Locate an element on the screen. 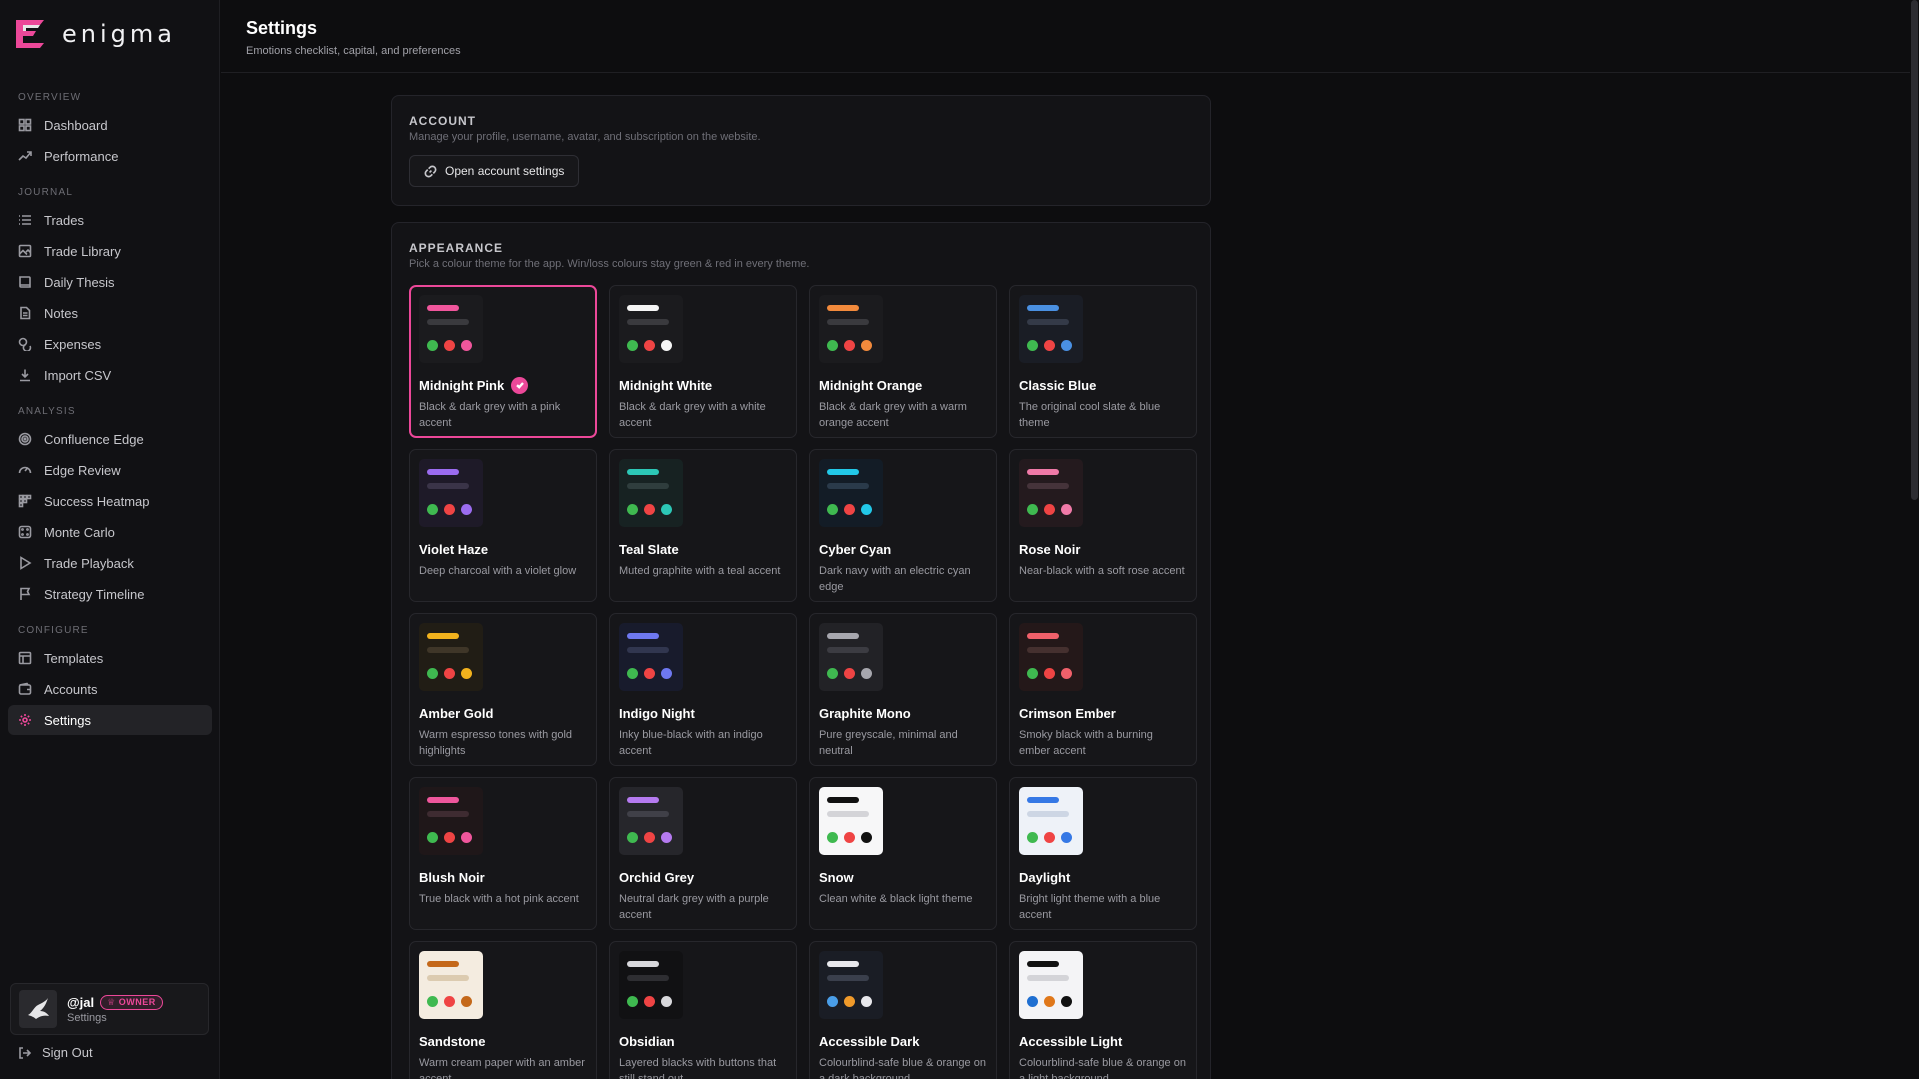 Image resolution: width=1919 pixels, height=1079 pixels. scrollbar-thumb is located at coordinates (1914, 250).